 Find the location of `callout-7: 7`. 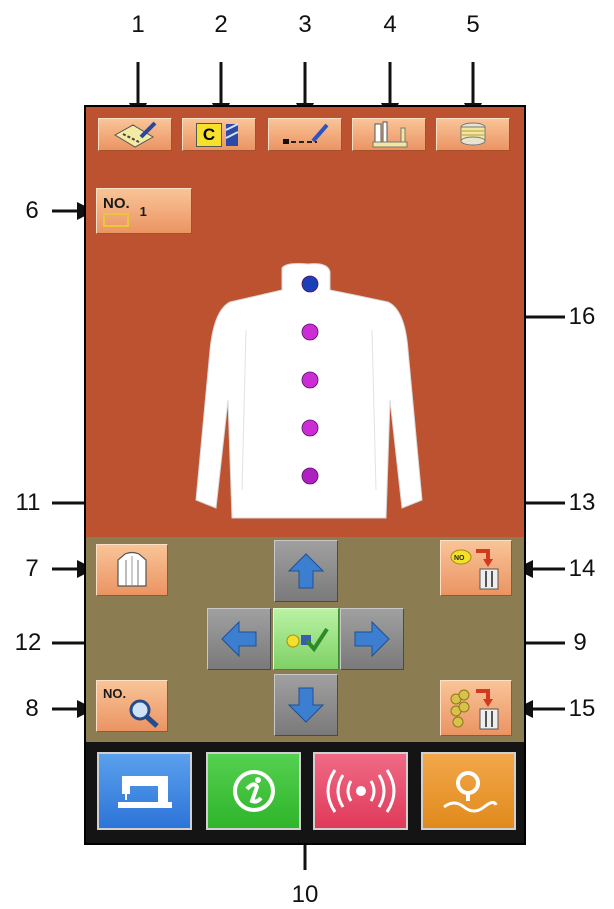

callout-7: 7 is located at coordinates (32, 568).